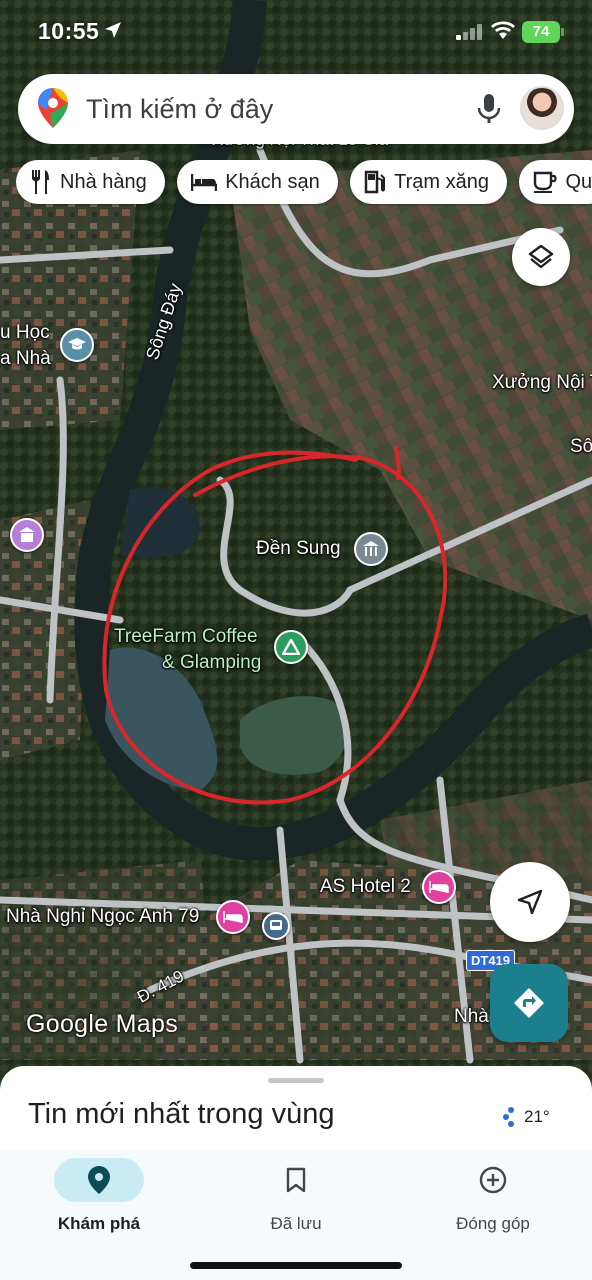 The image size is (592, 1280). I want to click on location-arrow-icon, so click(113, 30).